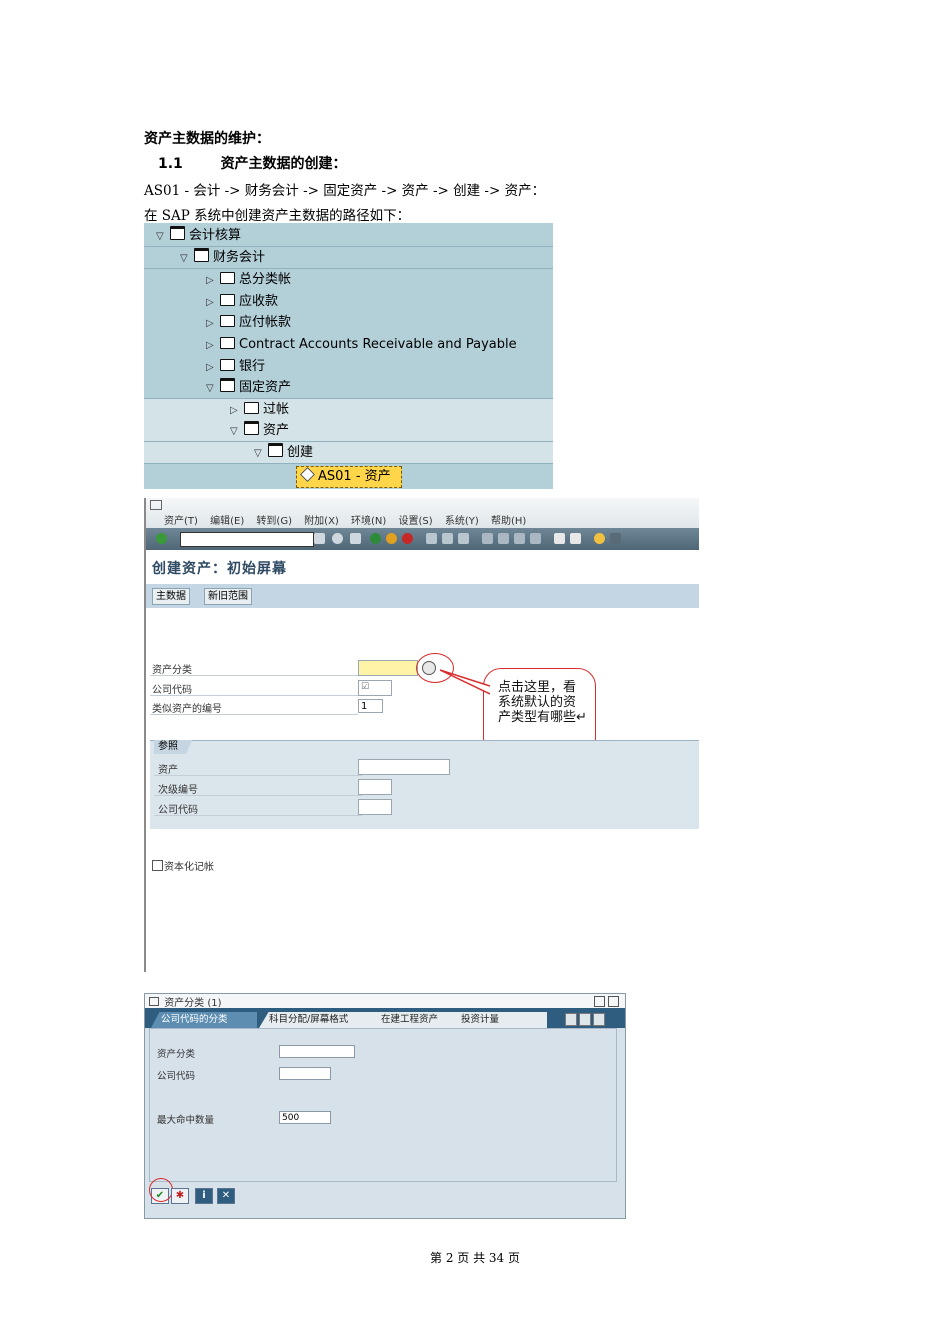 The height and width of the screenshot is (1344, 950). I want to click on menu-edit: 编辑(E), so click(227, 521).